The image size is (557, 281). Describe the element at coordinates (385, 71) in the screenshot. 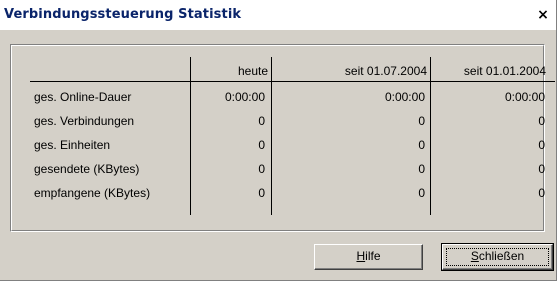

I see `column-header-since-july: seit 01.07.2004` at that location.